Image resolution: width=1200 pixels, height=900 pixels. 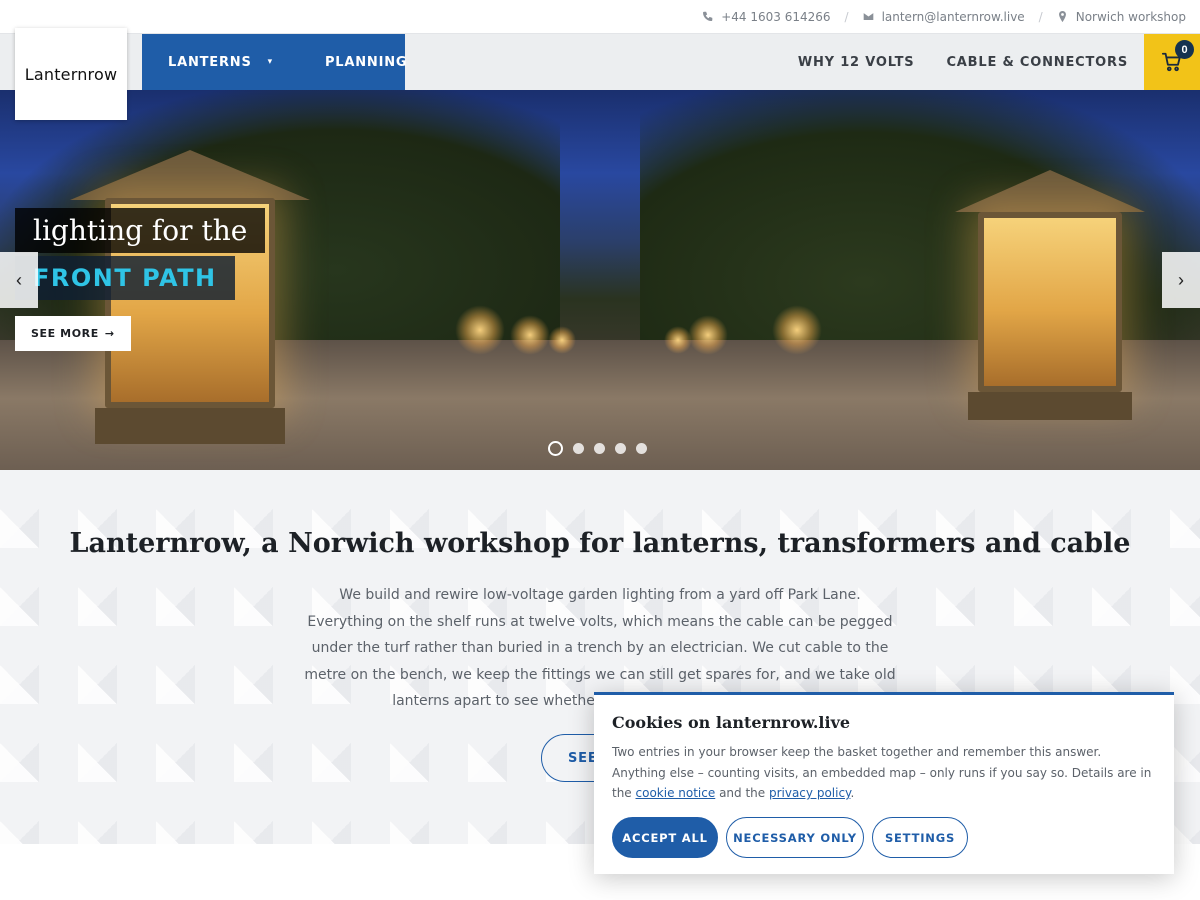 I want to click on nav-secondary: WHY 12 VOLTS CABLE & CONNECTORS, so click(x=963, y=62).